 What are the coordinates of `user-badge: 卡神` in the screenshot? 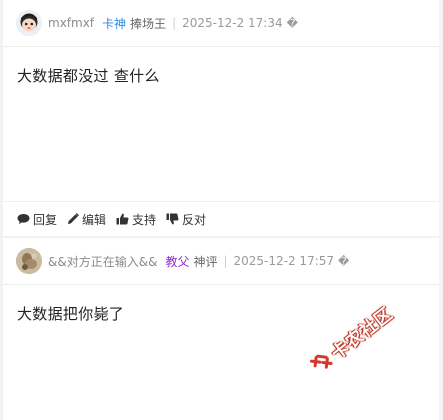 It's located at (114, 23).